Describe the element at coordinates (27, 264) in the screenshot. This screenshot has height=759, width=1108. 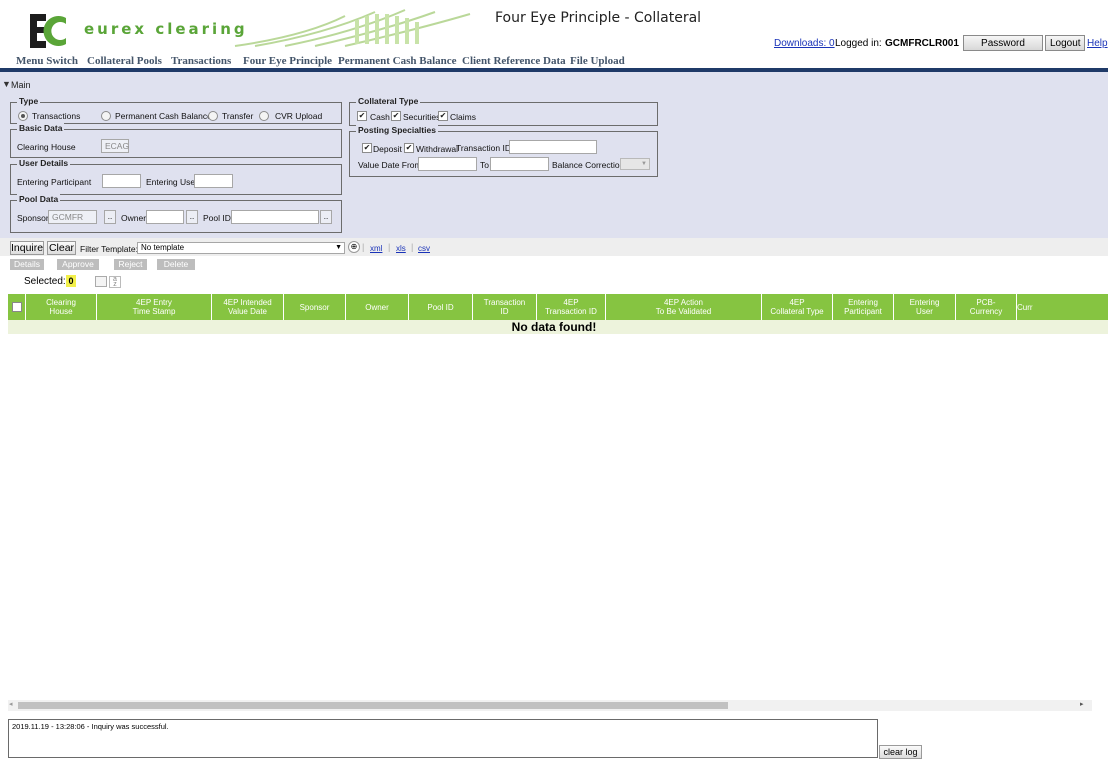
I see `details-button: Details` at that location.